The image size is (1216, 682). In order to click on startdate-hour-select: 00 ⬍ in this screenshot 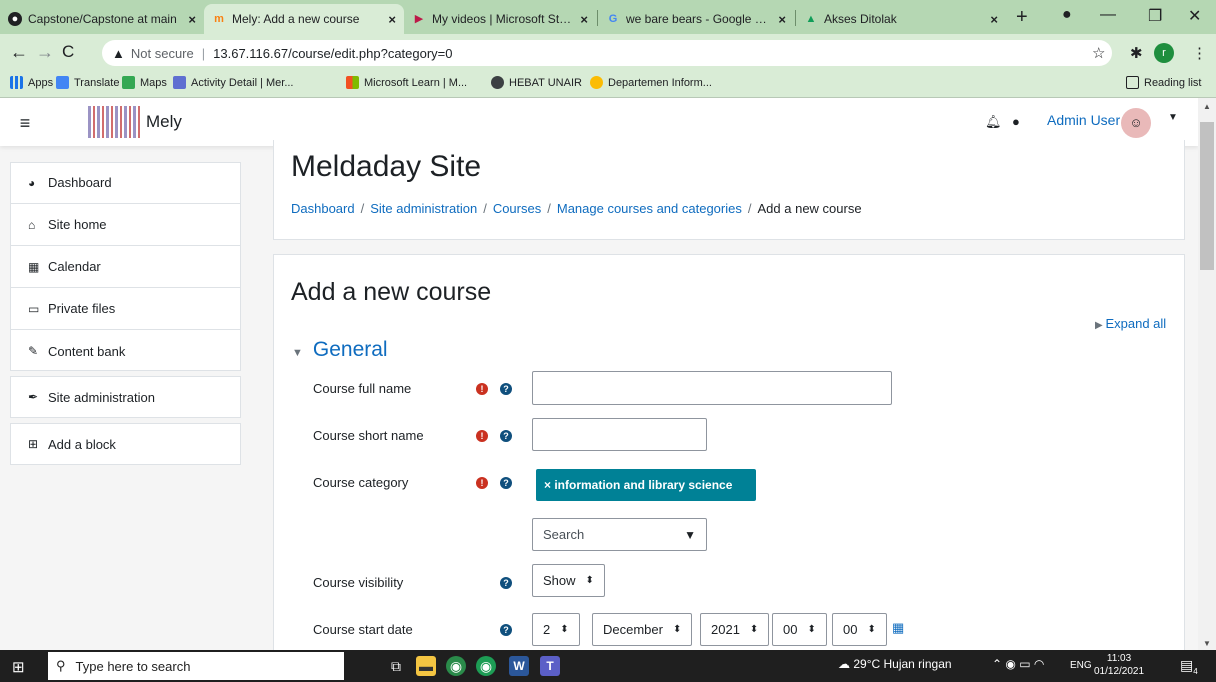, I will do `click(799, 629)`.